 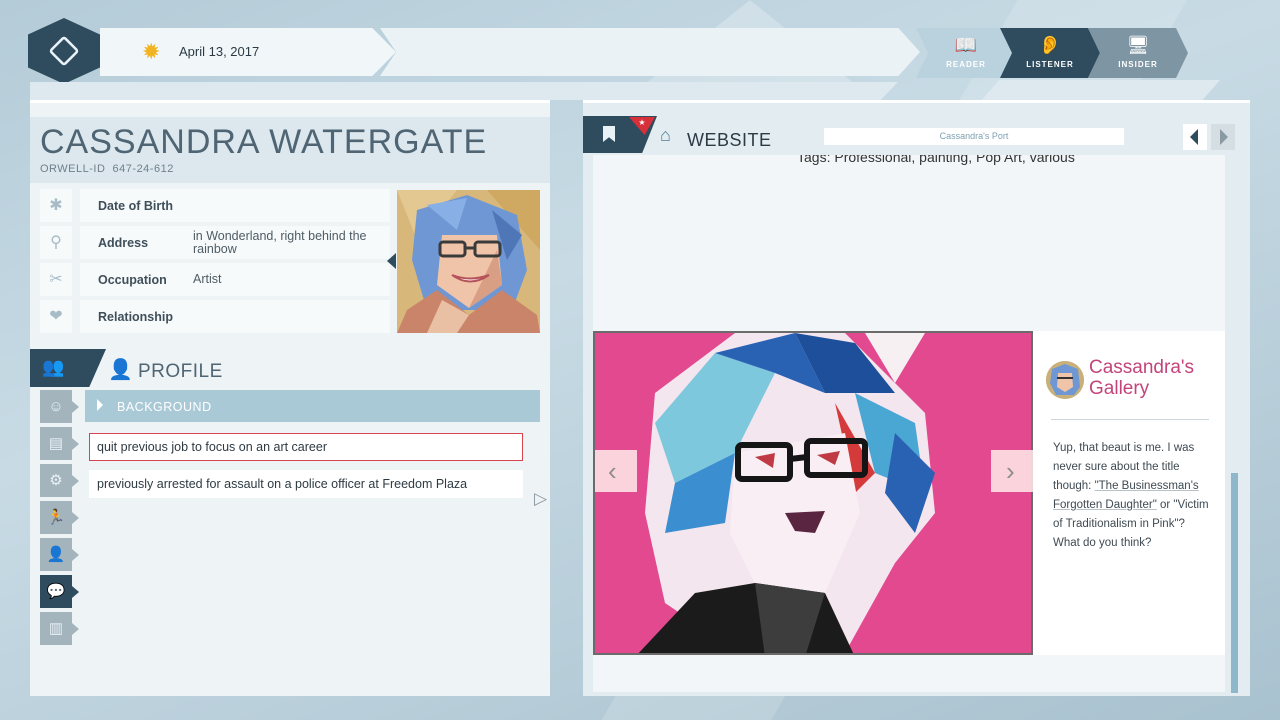 What do you see at coordinates (966, 45) in the screenshot?
I see `book-icon: 📖` at bounding box center [966, 45].